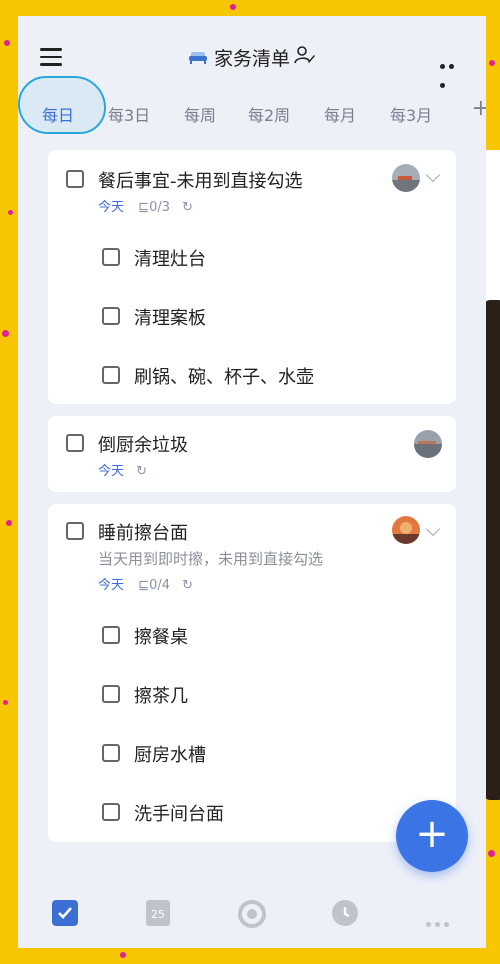 Image resolution: width=500 pixels, height=964 pixels. What do you see at coordinates (224, 377) in the screenshot?
I see `subtask-label: 刷锅、碗、杯子、水壶` at bounding box center [224, 377].